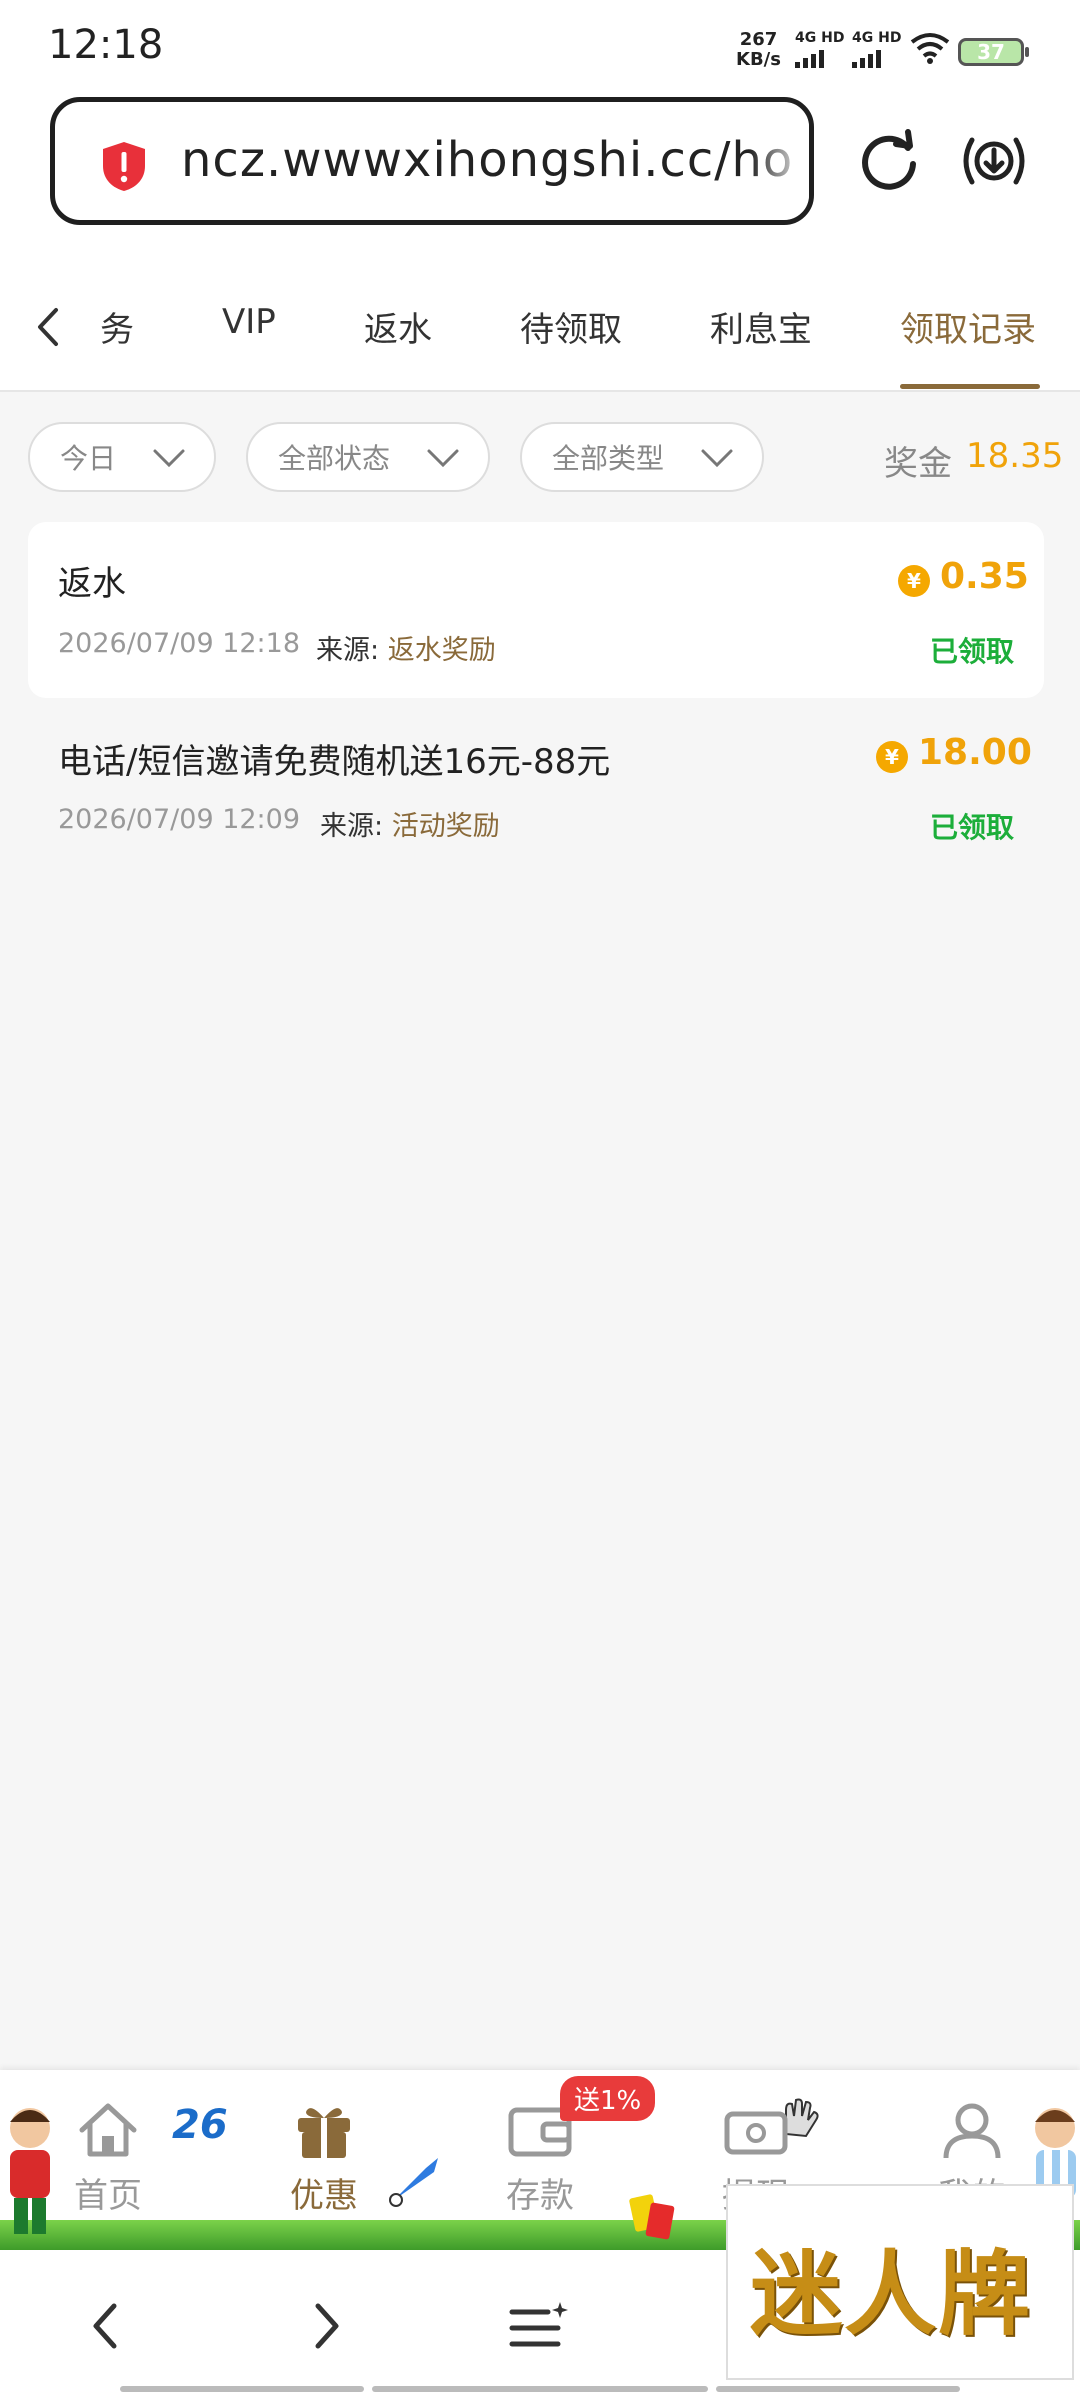 Image resolution: width=1080 pixels, height=2400 pixels. What do you see at coordinates (970, 386) in the screenshot?
I see `active-tab-indicator` at bounding box center [970, 386].